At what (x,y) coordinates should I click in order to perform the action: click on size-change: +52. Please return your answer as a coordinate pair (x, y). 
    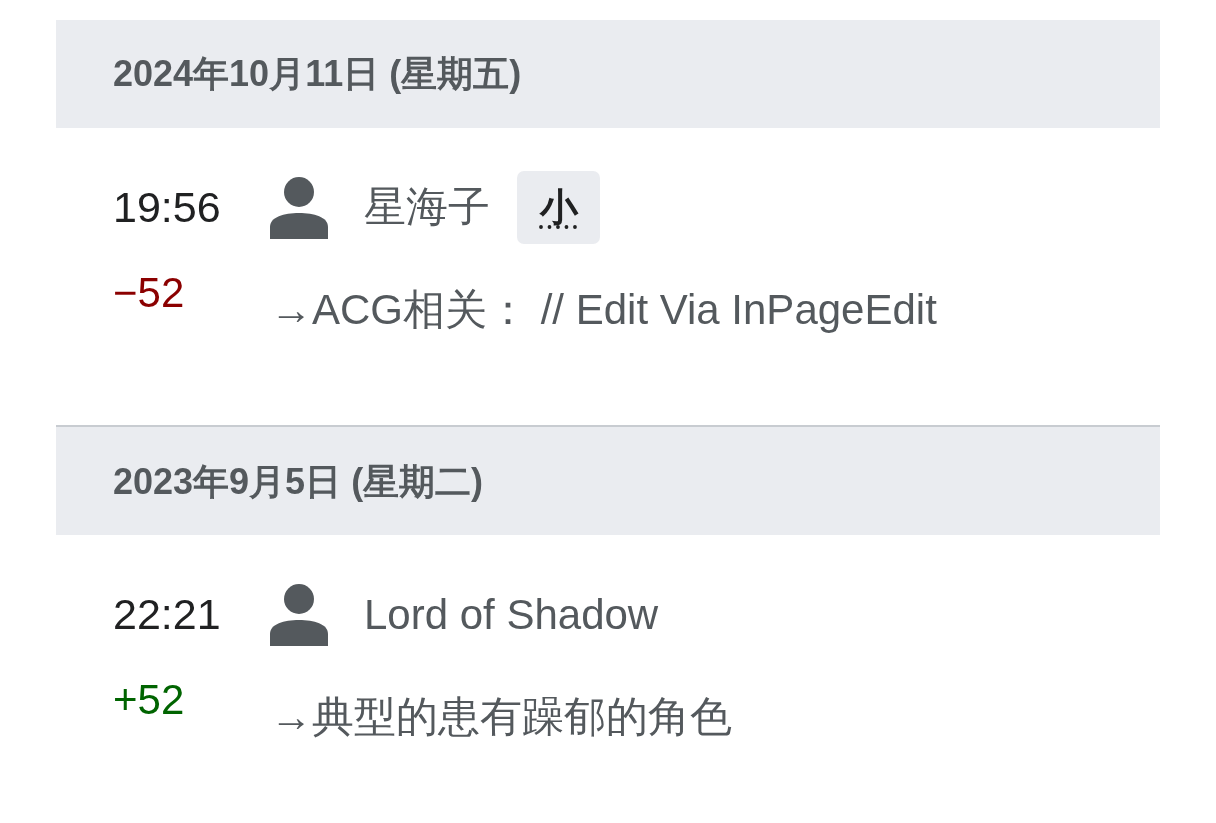
    Looking at the image, I should click on (149, 700).